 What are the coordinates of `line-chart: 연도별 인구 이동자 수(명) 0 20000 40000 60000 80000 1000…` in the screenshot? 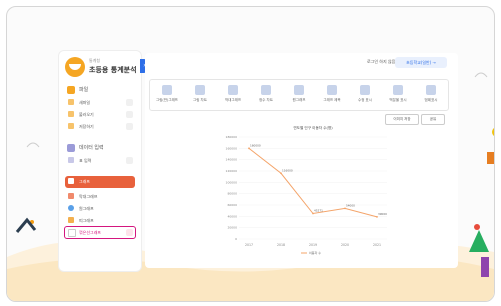 It's located at (307, 190).